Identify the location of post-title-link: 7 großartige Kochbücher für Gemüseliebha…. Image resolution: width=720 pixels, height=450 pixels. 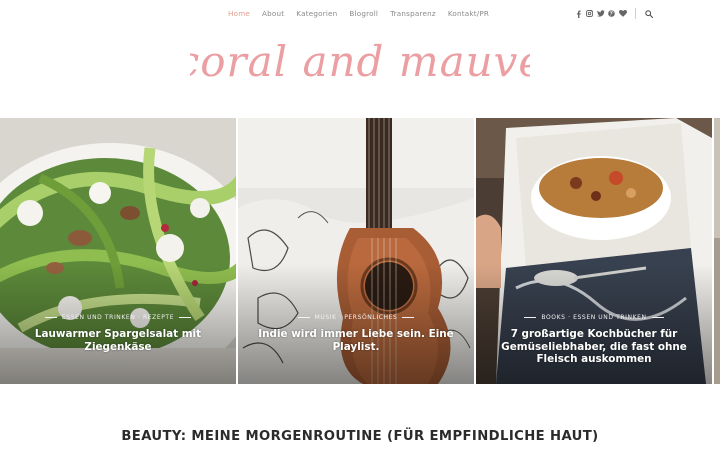
(594, 347).